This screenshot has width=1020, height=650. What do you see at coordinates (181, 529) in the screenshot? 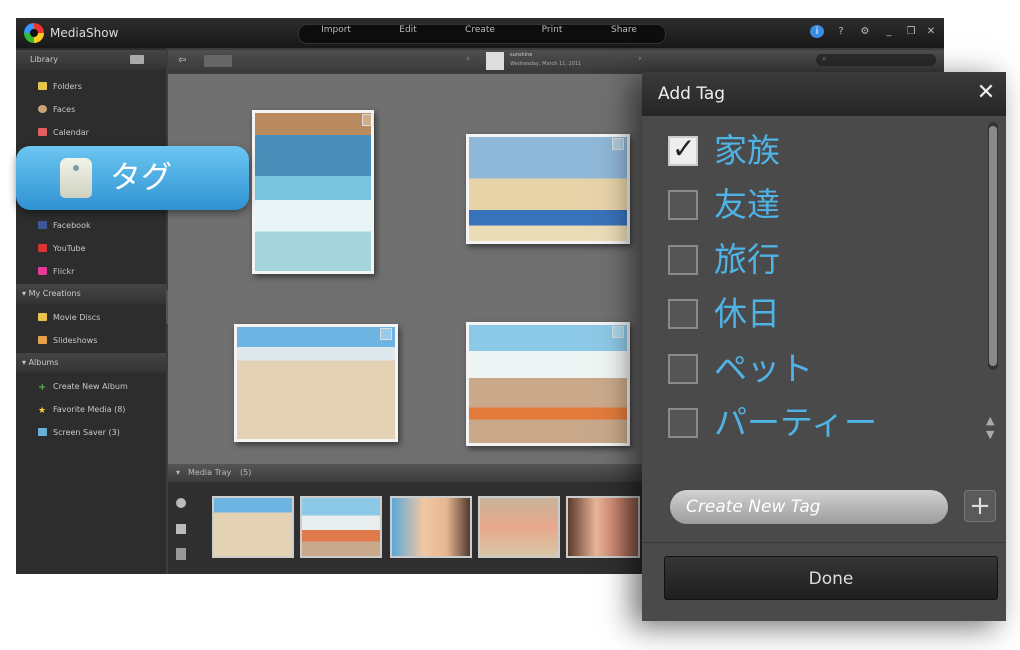
I see `tray-save-icon` at bounding box center [181, 529].